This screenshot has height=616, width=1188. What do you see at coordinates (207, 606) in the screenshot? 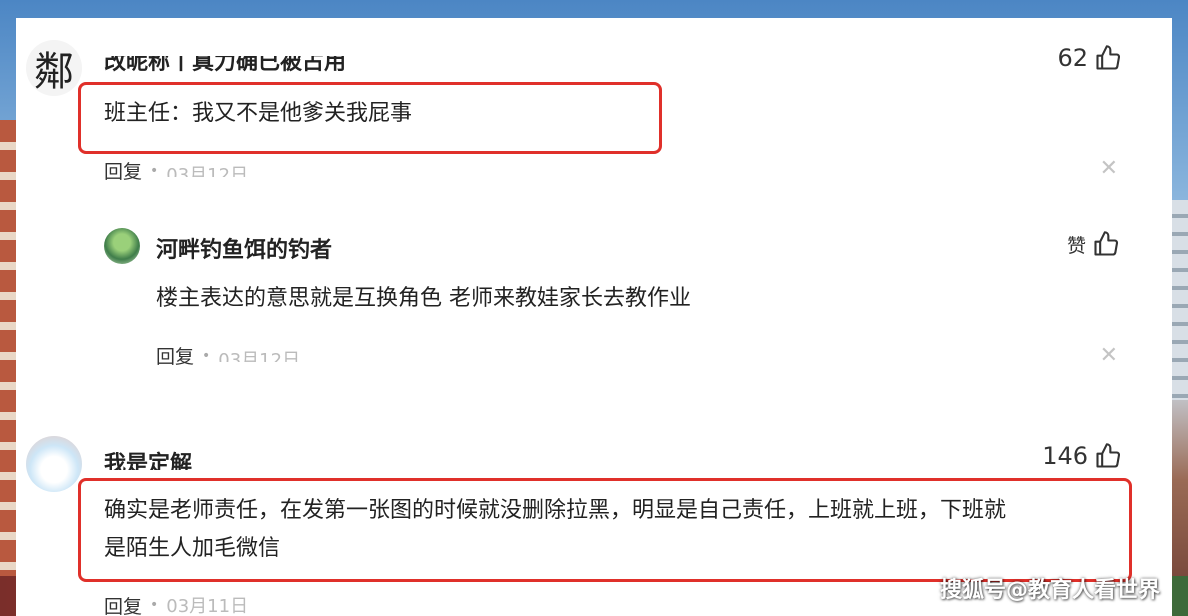
I see `comment-date: 03月11日` at bounding box center [207, 606].